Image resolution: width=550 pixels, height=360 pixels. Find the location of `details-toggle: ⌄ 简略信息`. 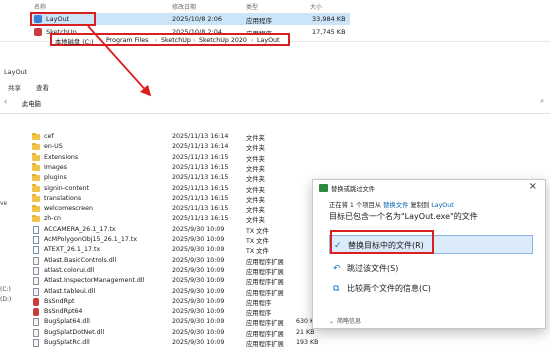

details-toggle: ⌄ 简略信息 is located at coordinates (345, 320).